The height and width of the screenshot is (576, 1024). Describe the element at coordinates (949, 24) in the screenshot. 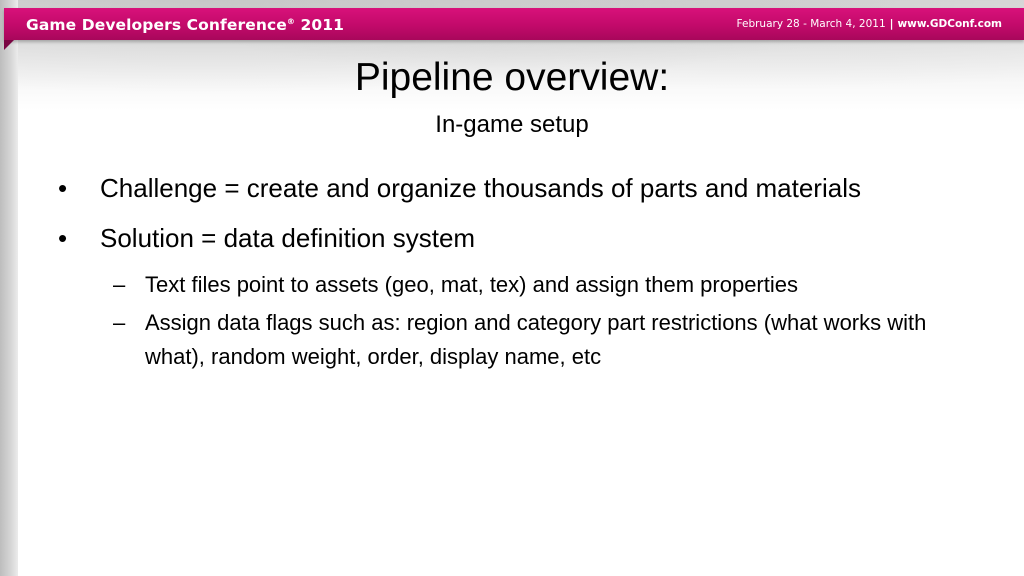

I see `conference-url: www.GDConf.com` at that location.